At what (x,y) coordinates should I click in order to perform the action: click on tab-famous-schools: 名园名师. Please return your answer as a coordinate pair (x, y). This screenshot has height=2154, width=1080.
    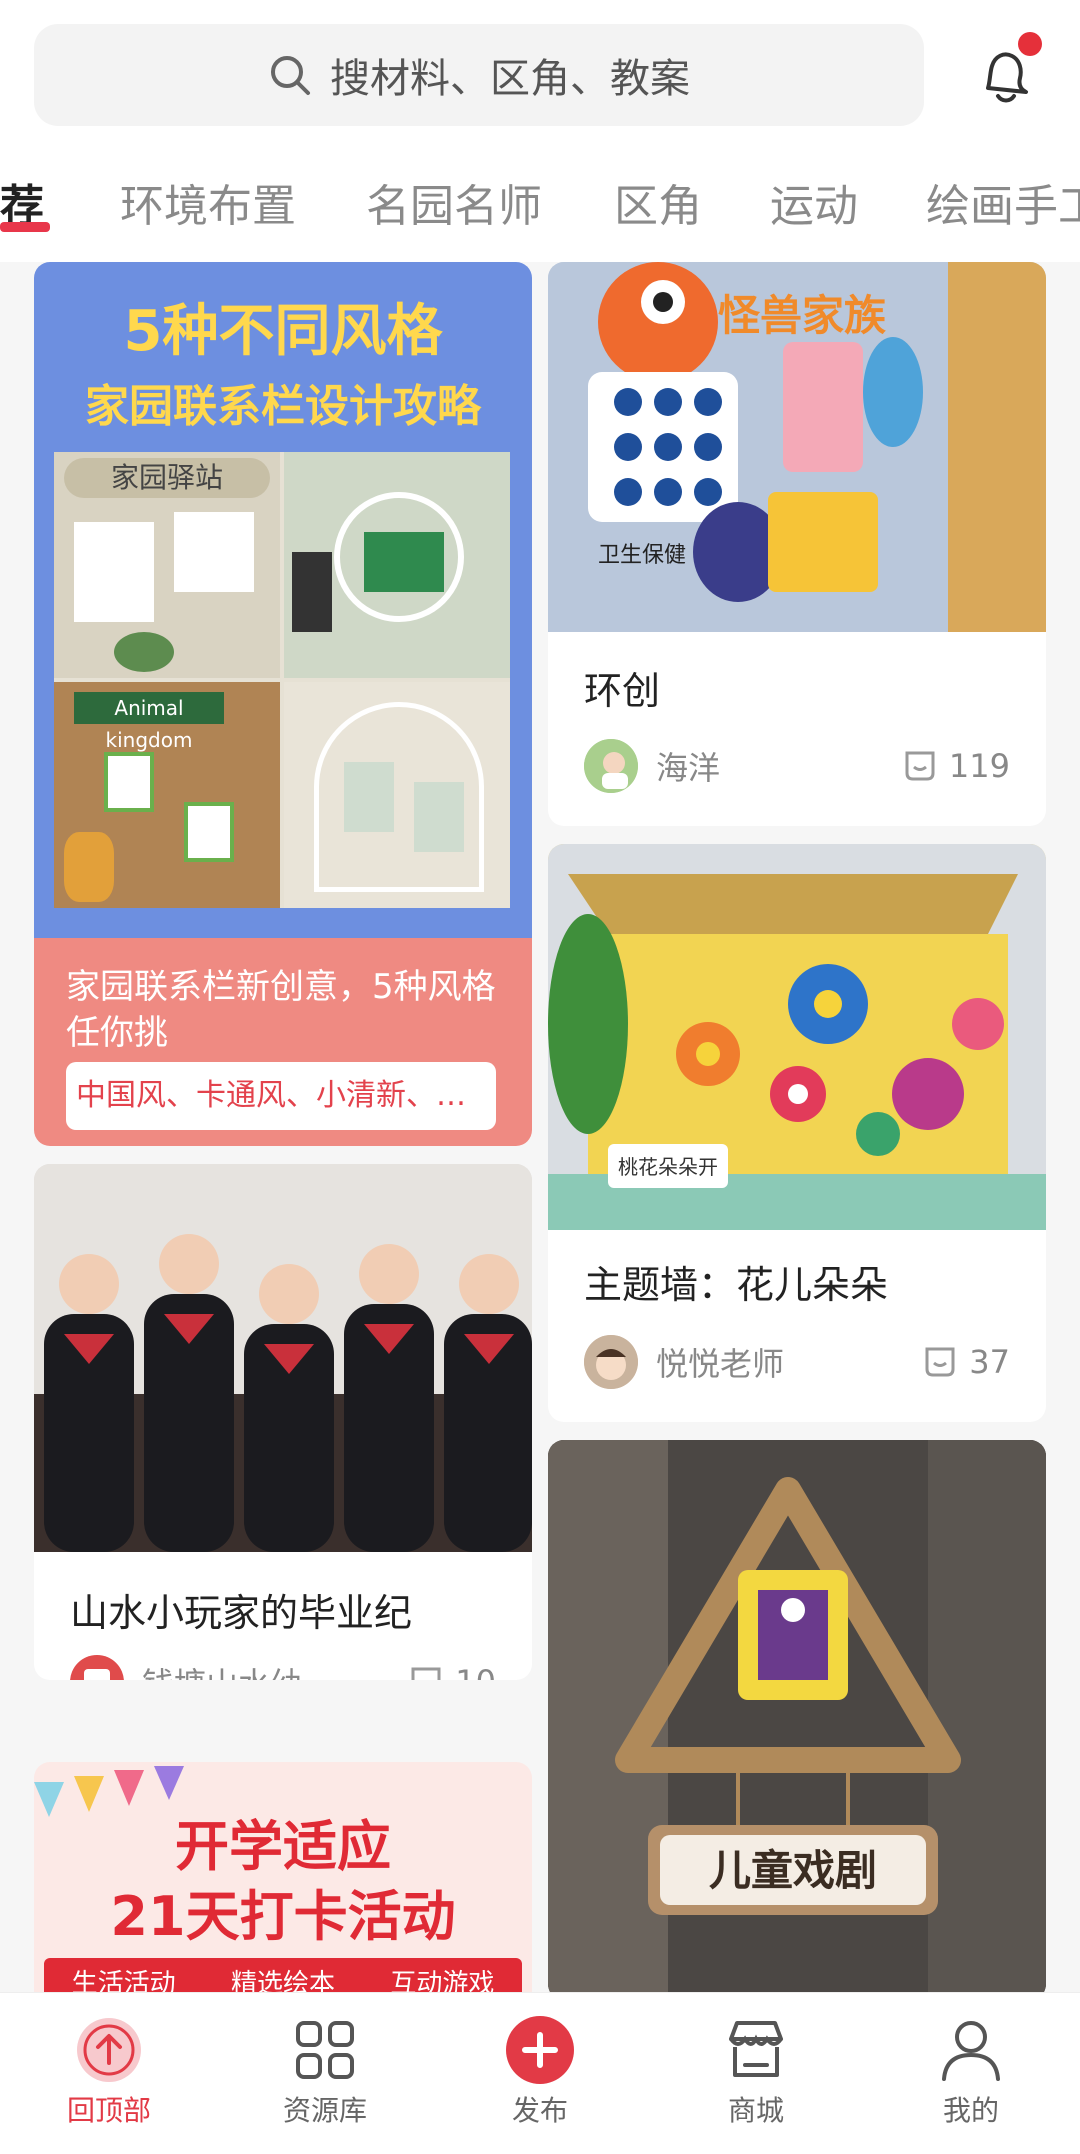
    Looking at the image, I should click on (454, 202).